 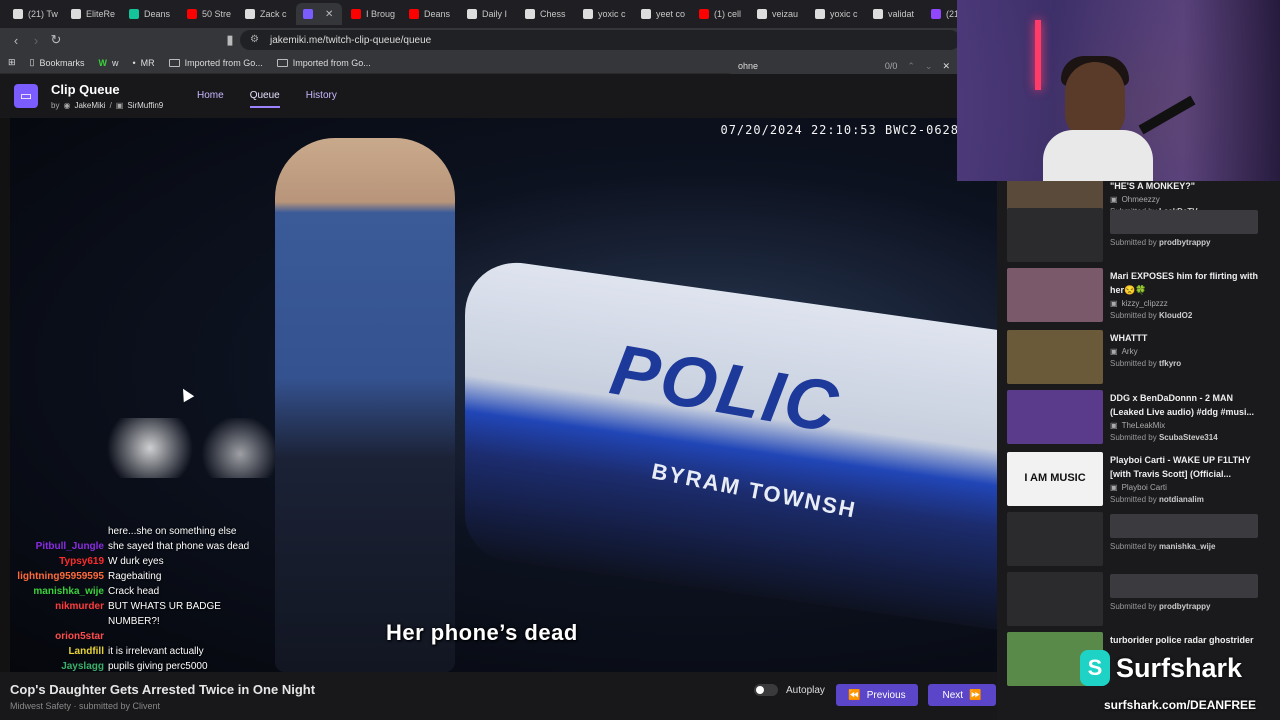 I want to click on bookmark-label: MR, so click(x=147, y=62).